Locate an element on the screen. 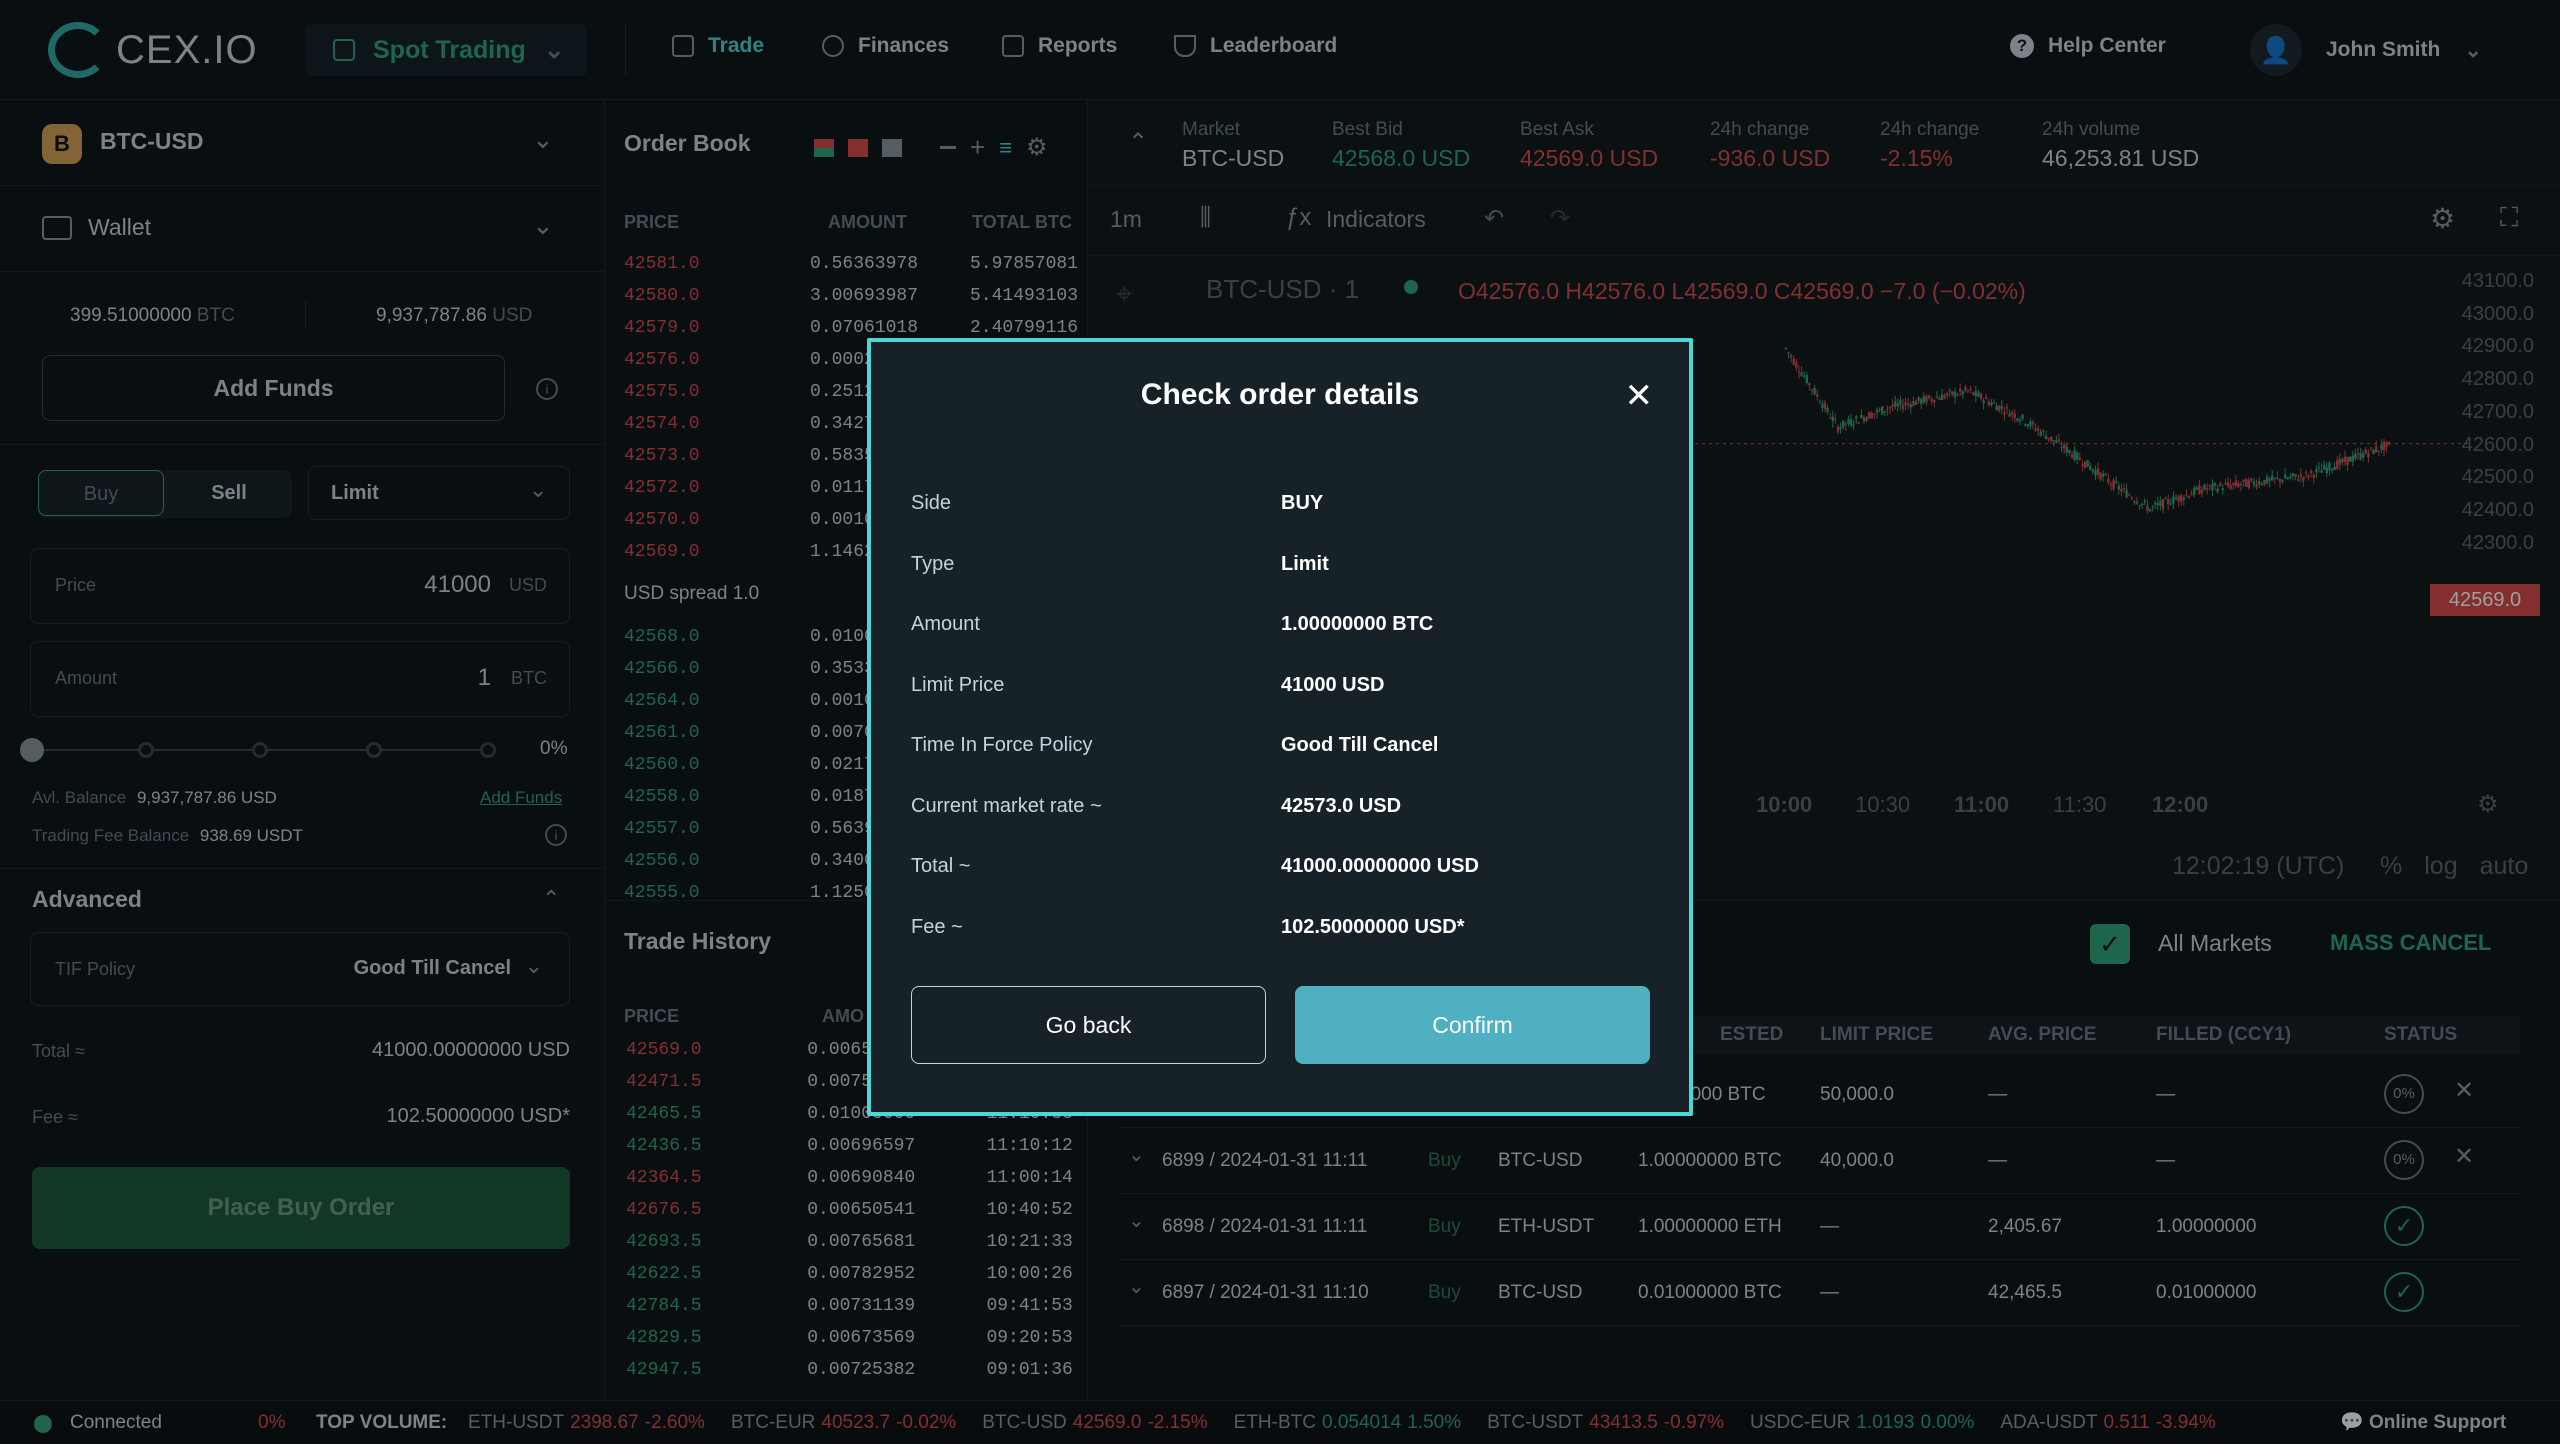  detail-label: Limit Price is located at coordinates (958, 684).